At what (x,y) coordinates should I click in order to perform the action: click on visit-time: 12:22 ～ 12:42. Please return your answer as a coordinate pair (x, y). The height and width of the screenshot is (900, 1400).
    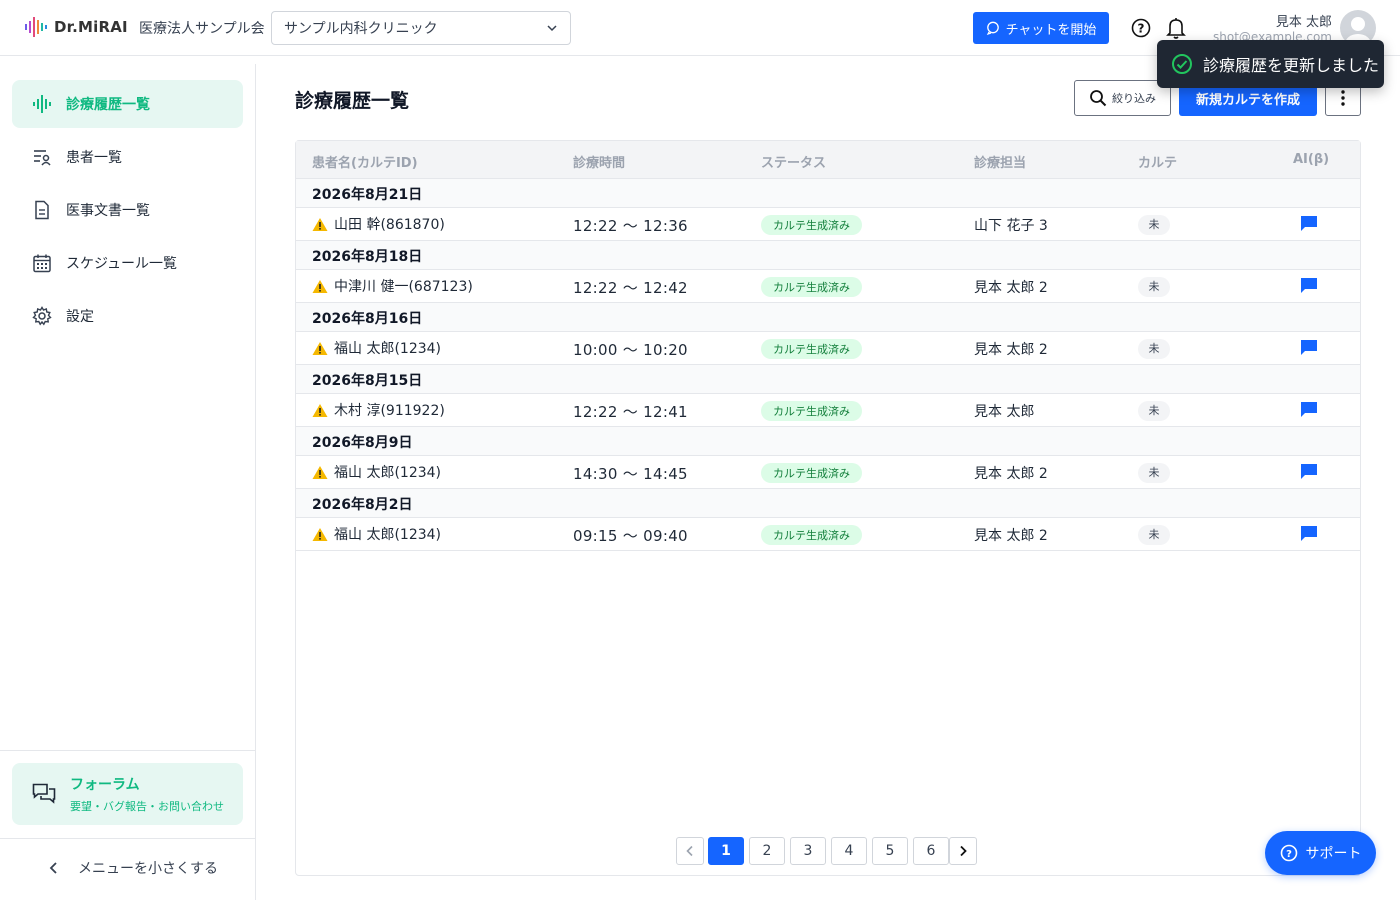
    Looking at the image, I should click on (630, 288).